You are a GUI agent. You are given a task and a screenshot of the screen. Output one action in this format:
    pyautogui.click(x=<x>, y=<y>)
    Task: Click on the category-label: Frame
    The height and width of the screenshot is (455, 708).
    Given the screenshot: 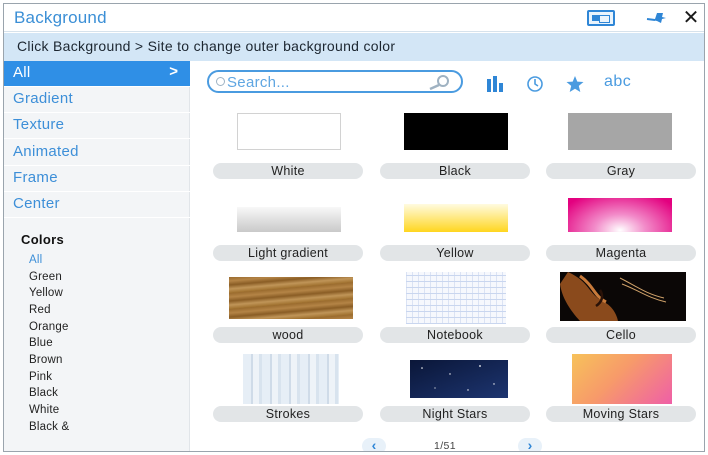 What is the action you would take?
    pyautogui.click(x=35, y=177)
    